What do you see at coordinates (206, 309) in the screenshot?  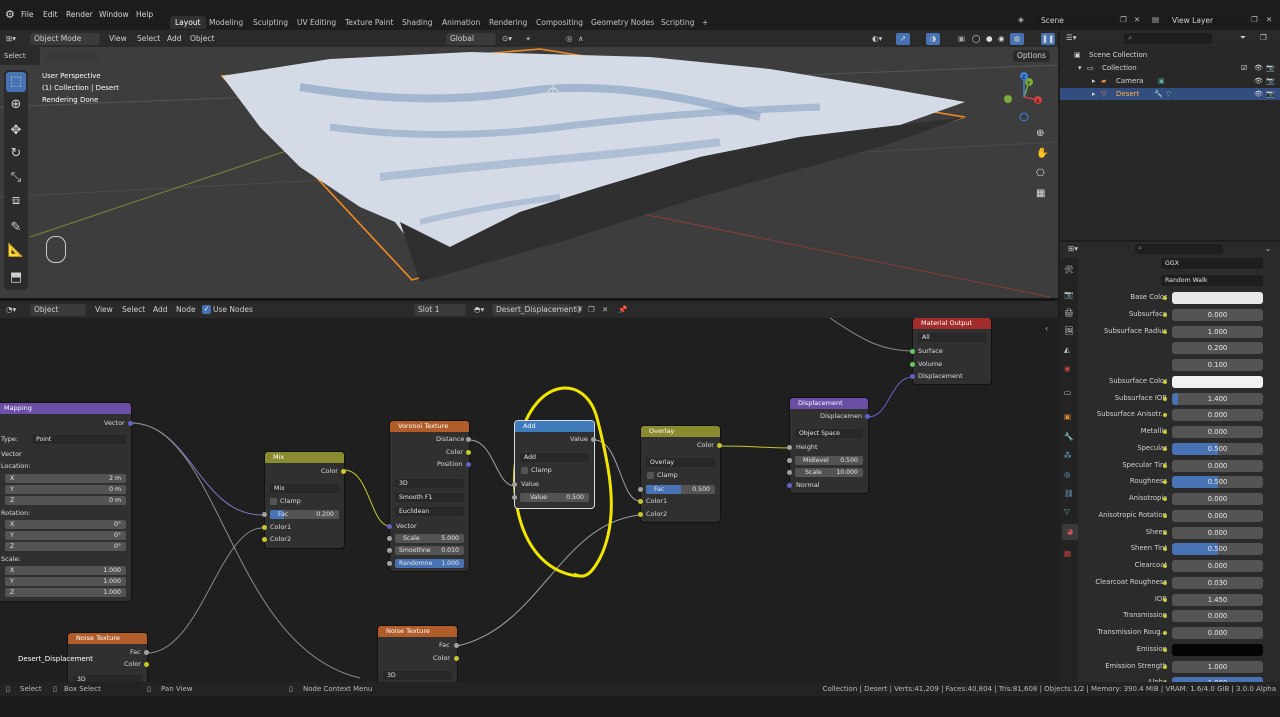 I see `use-nodes-checkbox: ✓` at bounding box center [206, 309].